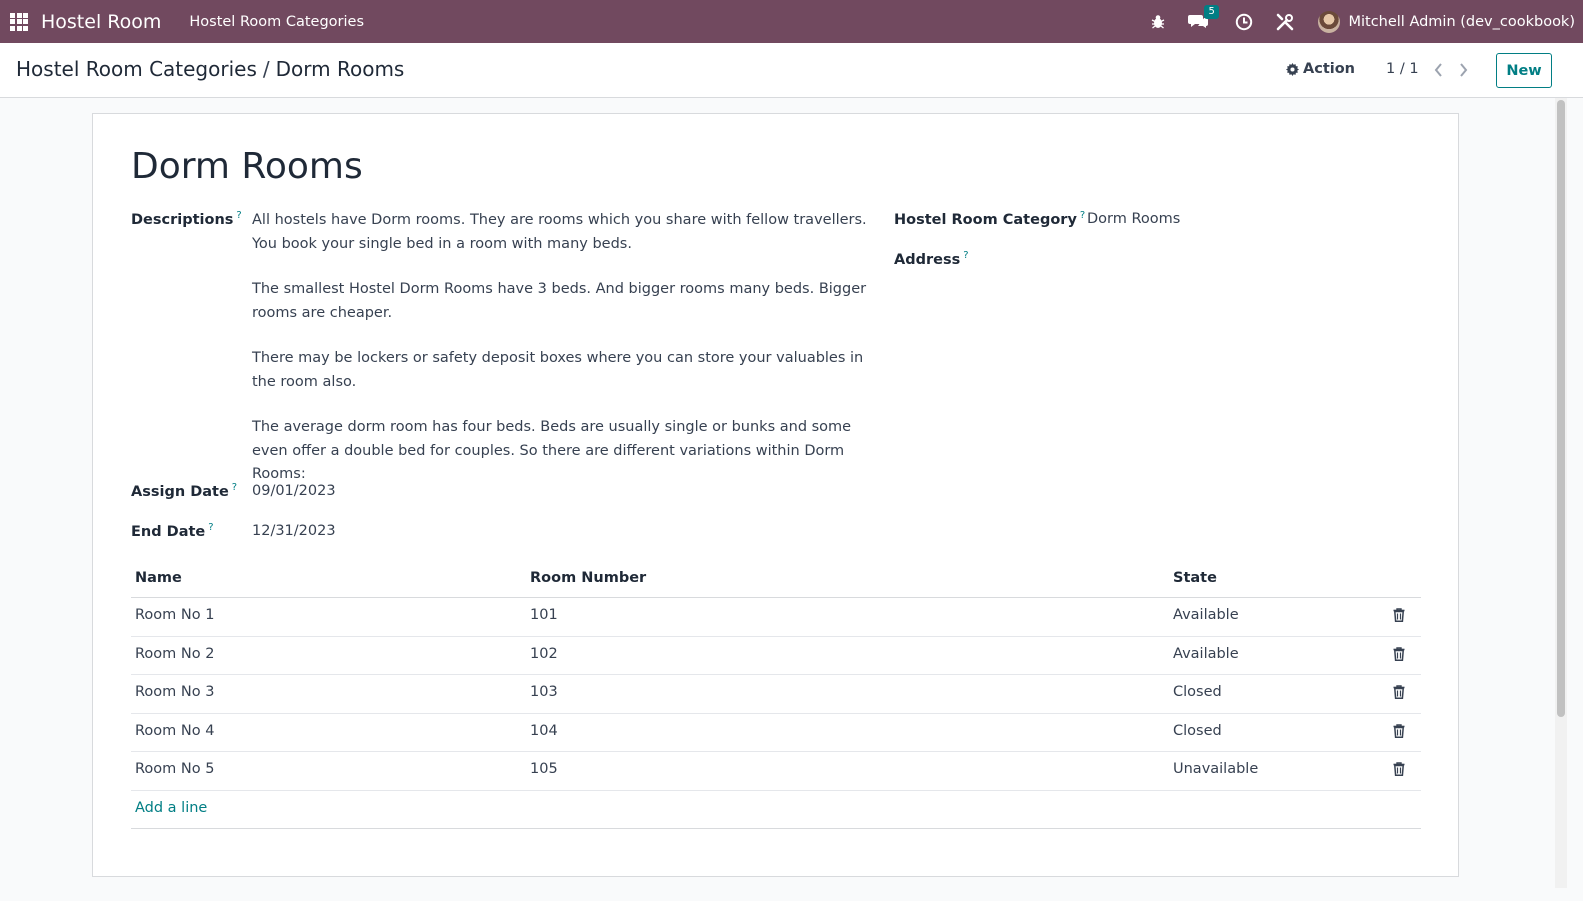 Image resolution: width=1583 pixels, height=901 pixels. What do you see at coordinates (294, 531) in the screenshot?
I see `end-date-field: 12/31/2023` at bounding box center [294, 531].